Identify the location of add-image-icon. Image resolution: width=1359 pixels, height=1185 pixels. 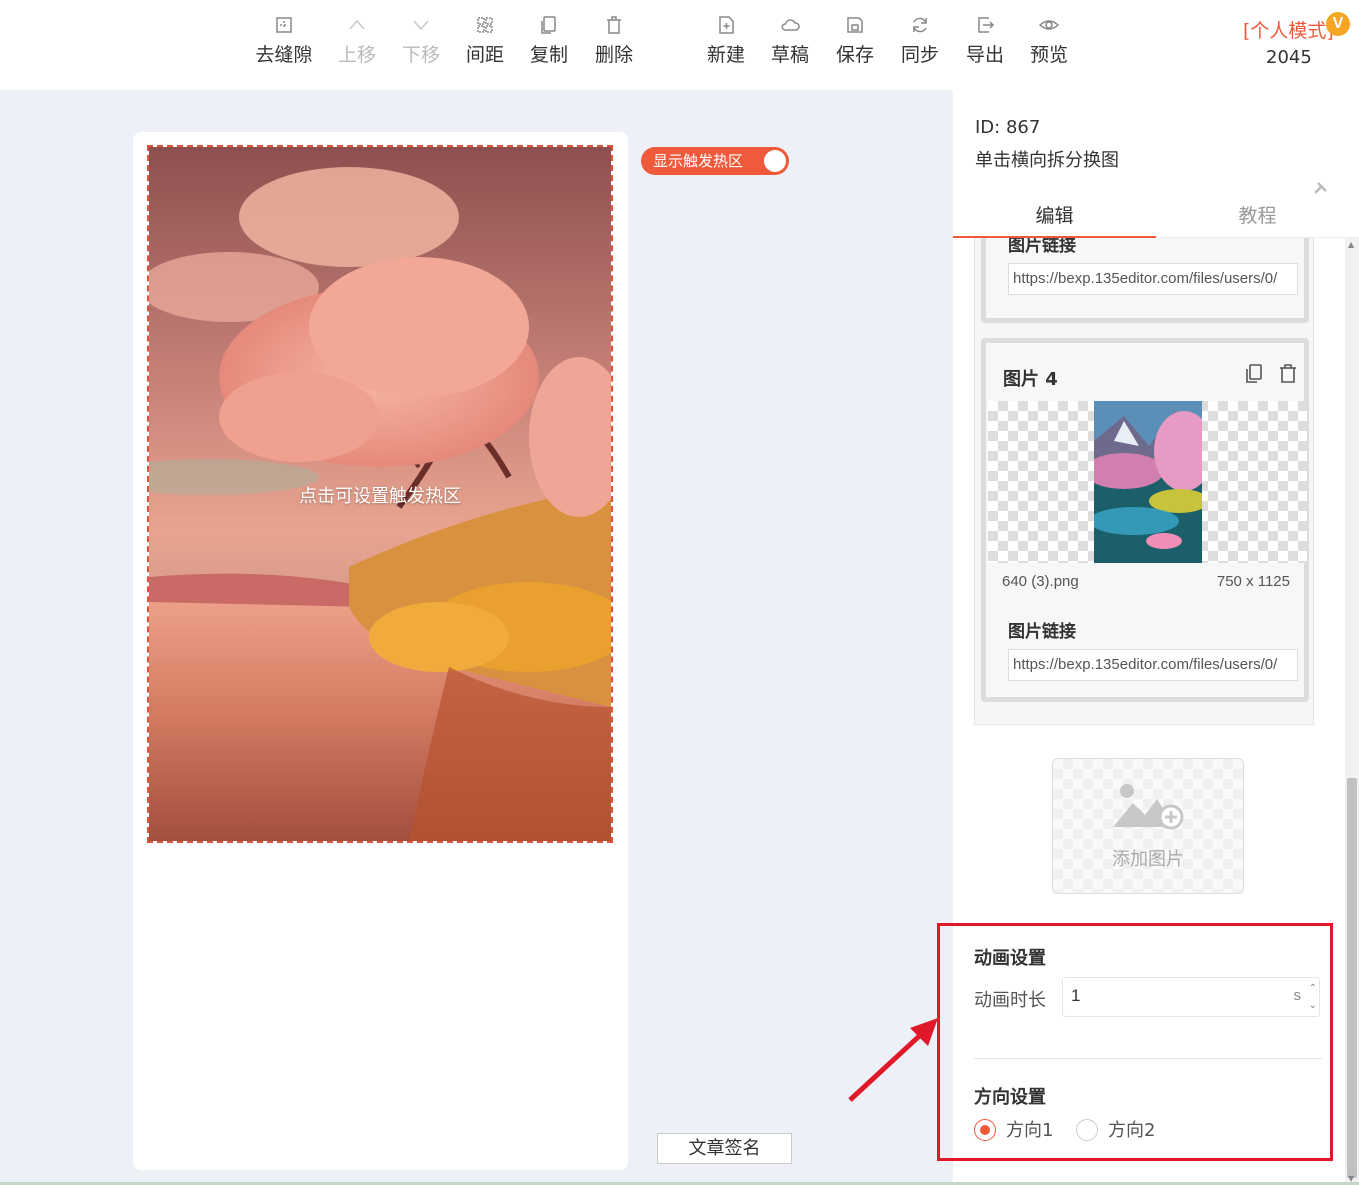
(1148, 807).